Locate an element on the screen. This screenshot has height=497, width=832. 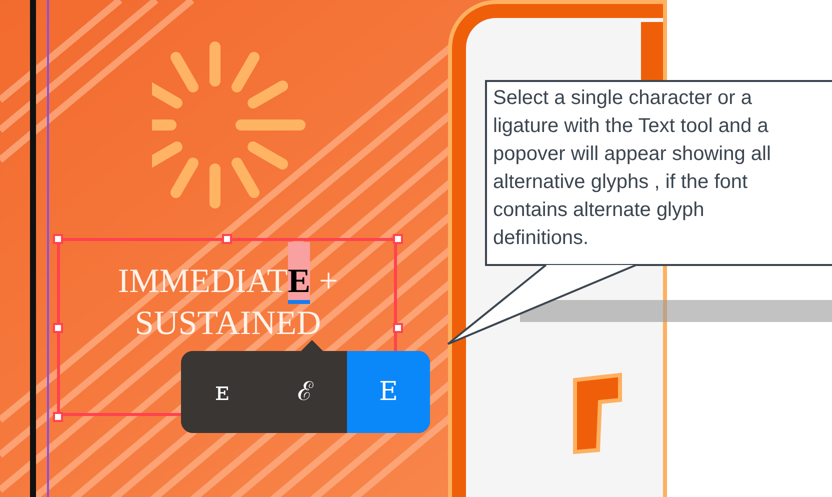
callout-text: Select a single character or a ligature with the Text tool and a popover will appear showing all alternative glyphs , if the font contains alternate glyph definitions. is located at coordinates (632, 168).